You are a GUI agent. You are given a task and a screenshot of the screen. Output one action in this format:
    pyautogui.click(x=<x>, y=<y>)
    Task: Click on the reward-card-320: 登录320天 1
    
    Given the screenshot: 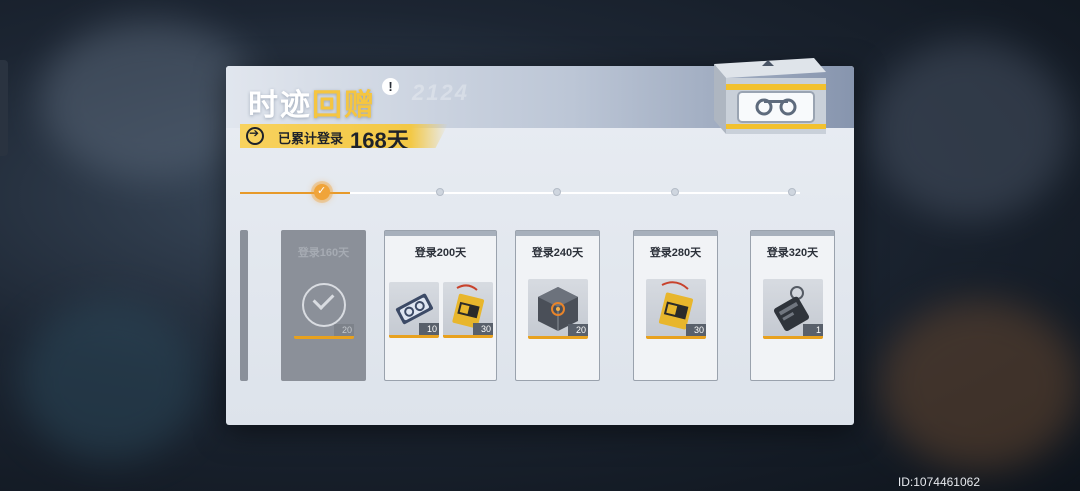 What is the action you would take?
    pyautogui.click(x=792, y=305)
    